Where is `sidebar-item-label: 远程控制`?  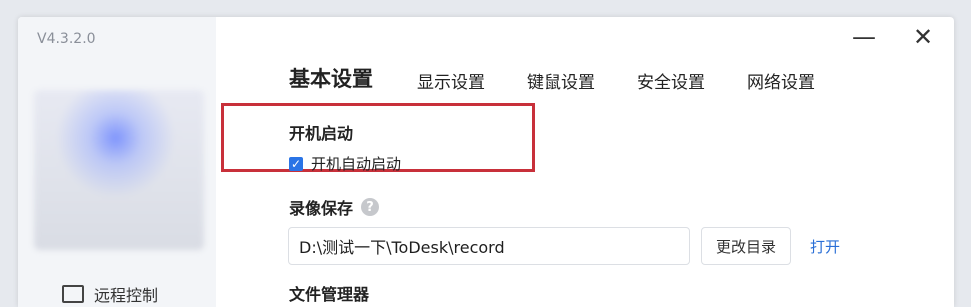
sidebar-item-label: 远程控制 is located at coordinates (126, 295).